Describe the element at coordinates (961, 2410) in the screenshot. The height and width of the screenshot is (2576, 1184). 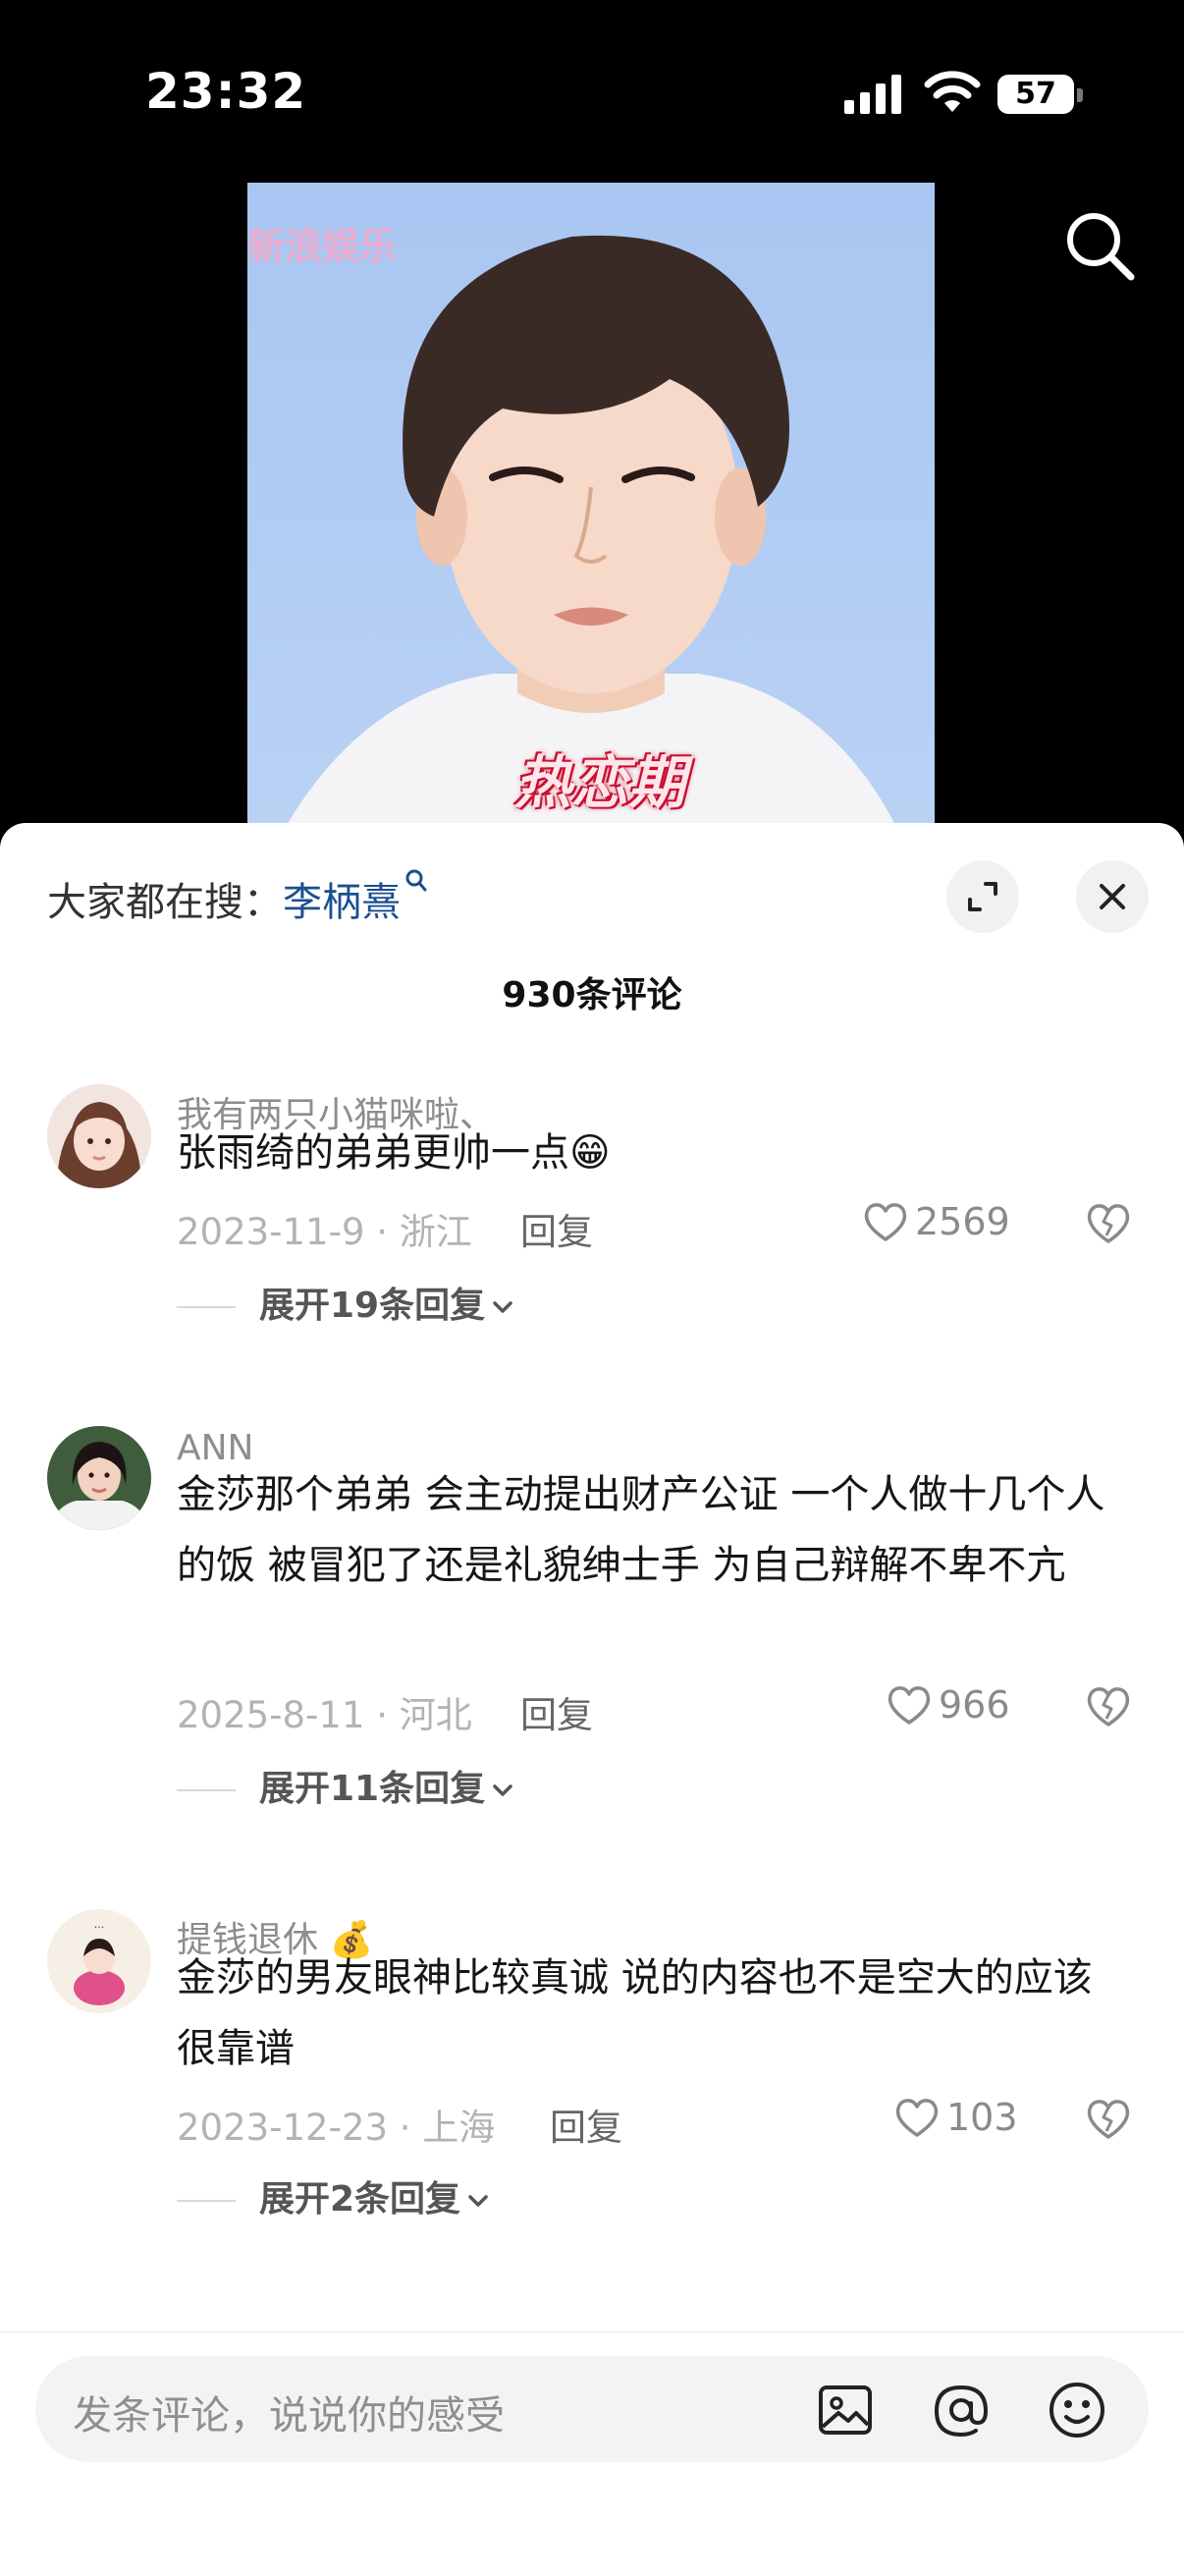
I see `at-mention-icon` at that location.